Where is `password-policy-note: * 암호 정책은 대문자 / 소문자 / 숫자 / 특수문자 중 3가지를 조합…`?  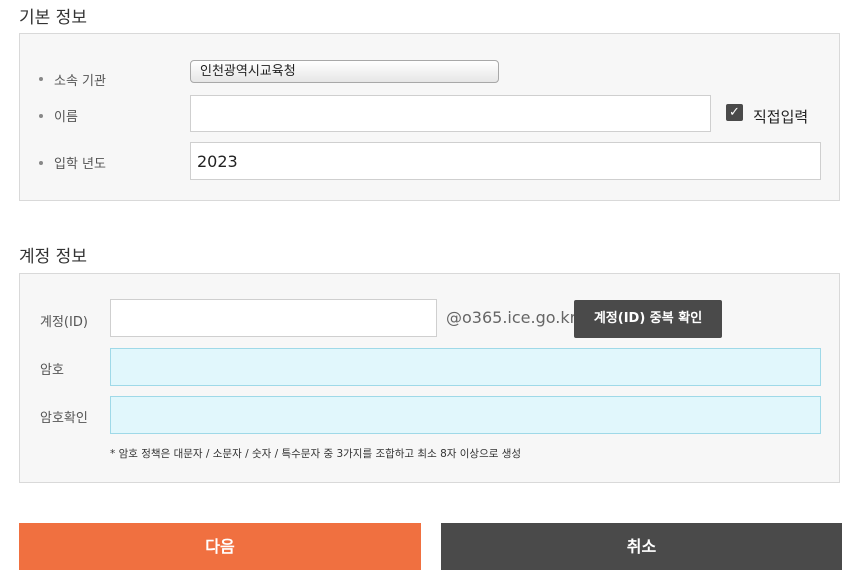
password-policy-note: * 암호 정책은 대문자 / 소문자 / 숫자 / 특수문자 중 3가지를 조합… is located at coordinates (316, 454).